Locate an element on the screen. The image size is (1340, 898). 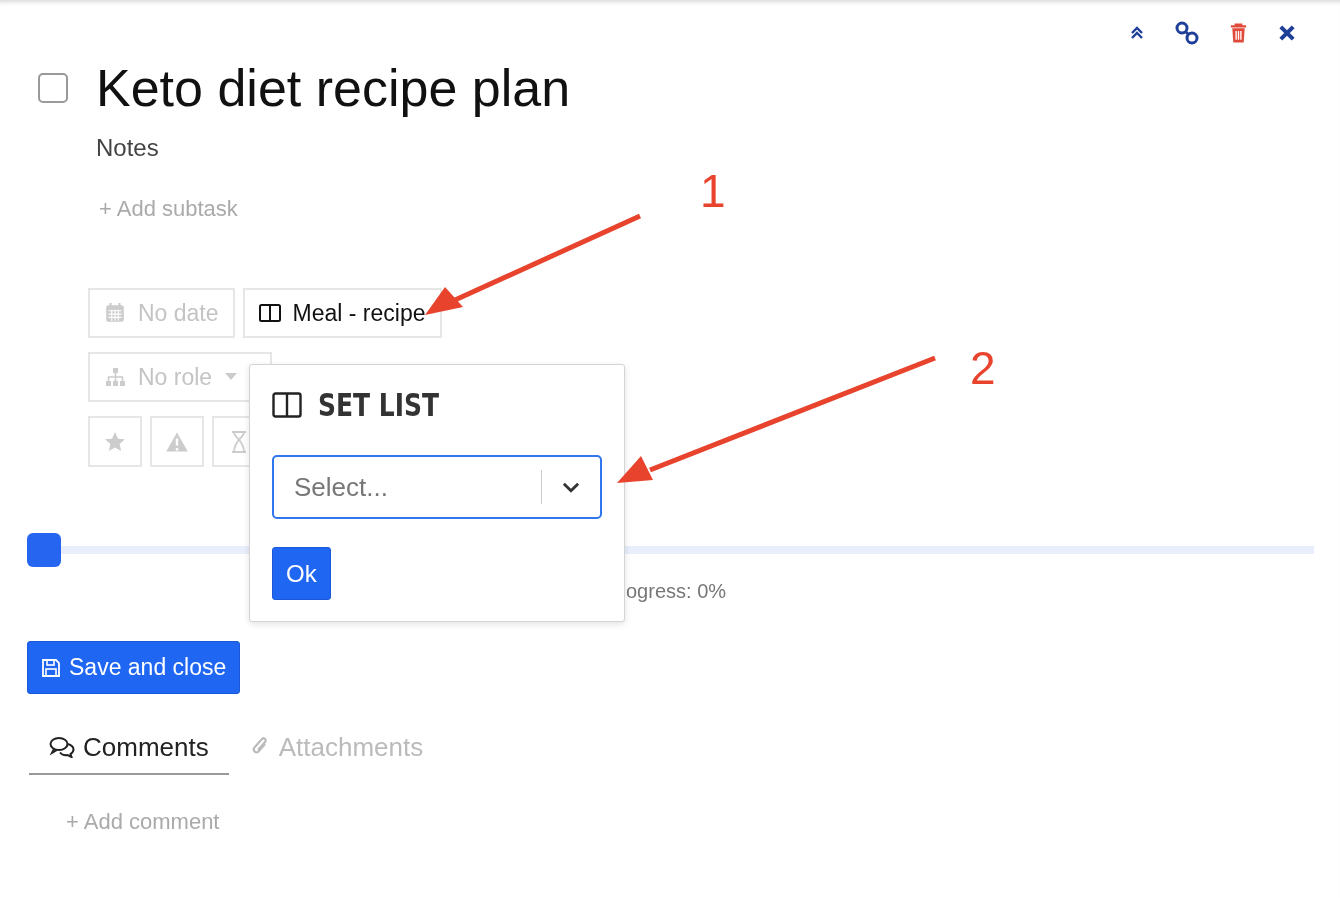
annotation-number: 2 is located at coordinates (983, 368).